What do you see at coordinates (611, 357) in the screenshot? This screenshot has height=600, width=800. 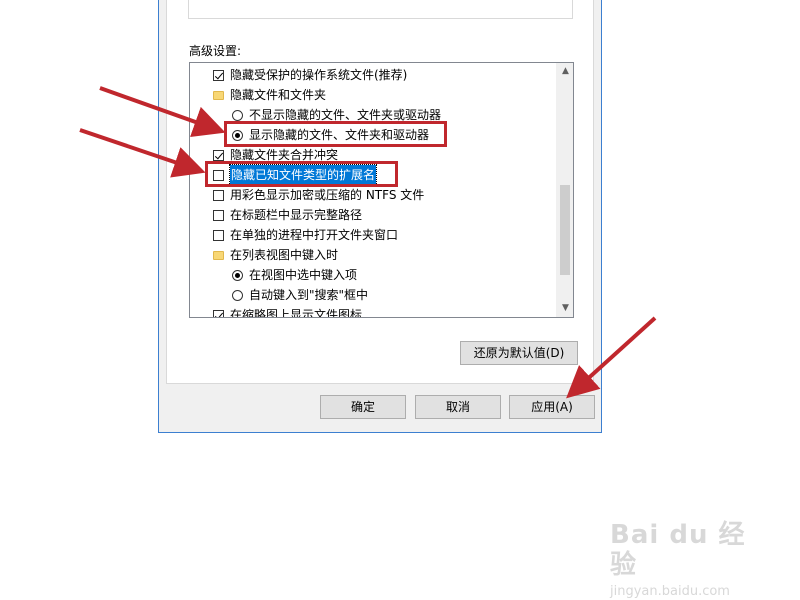 I see `arrow-to-apply-button` at bounding box center [611, 357].